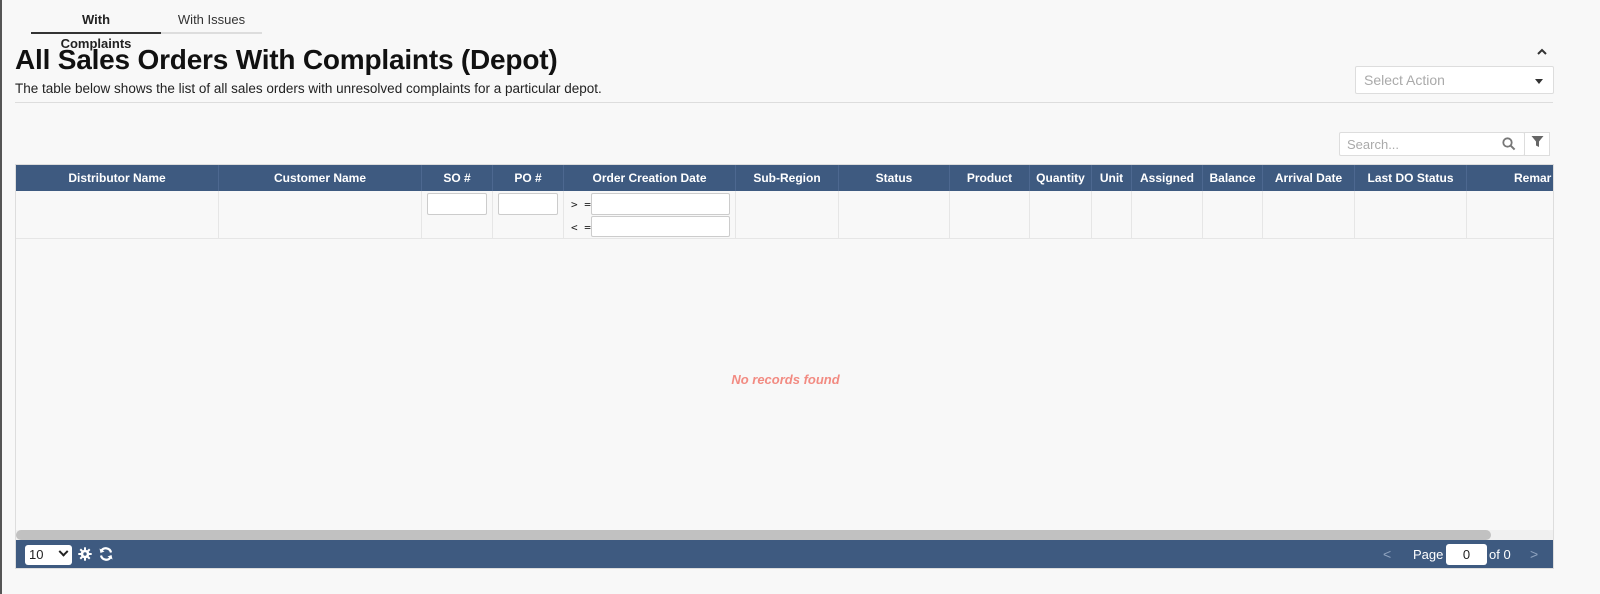  Describe the element at coordinates (1112, 178) in the screenshot. I see `column-header-unit: Unit` at that location.